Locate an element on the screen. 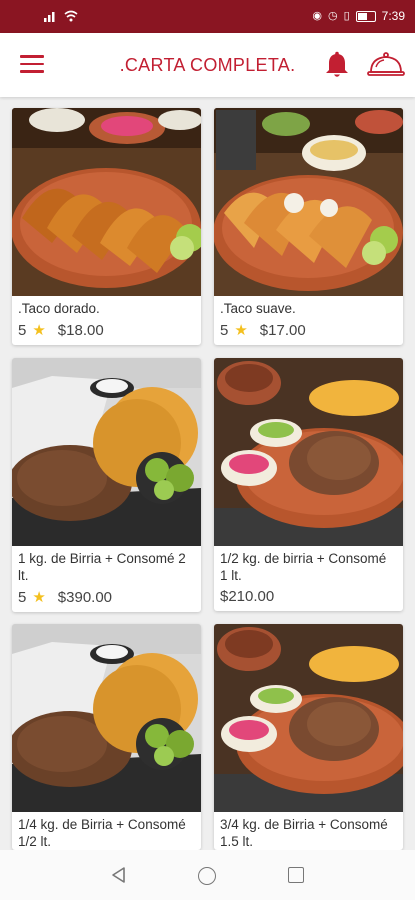 Image resolution: width=415 pixels, height=900 pixels. home-icon is located at coordinates (207, 876).